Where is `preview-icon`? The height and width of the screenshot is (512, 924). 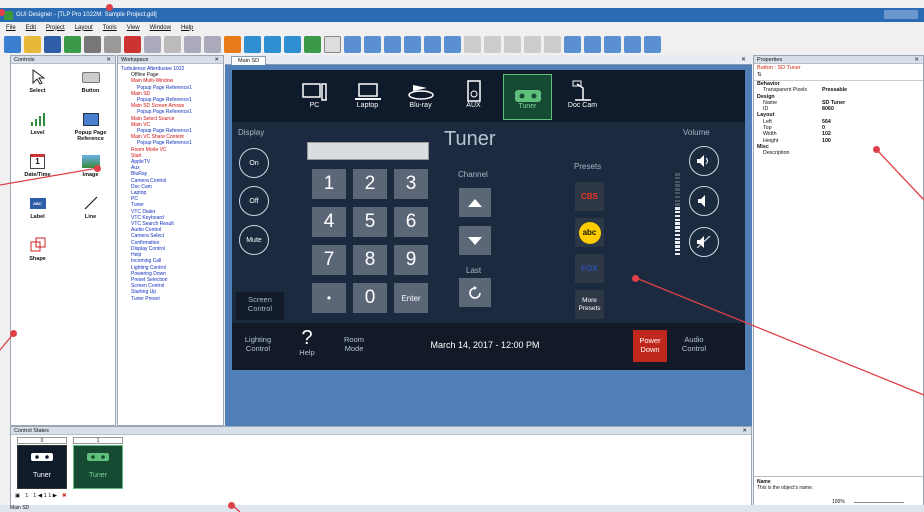 preview-icon is located at coordinates (112, 44).